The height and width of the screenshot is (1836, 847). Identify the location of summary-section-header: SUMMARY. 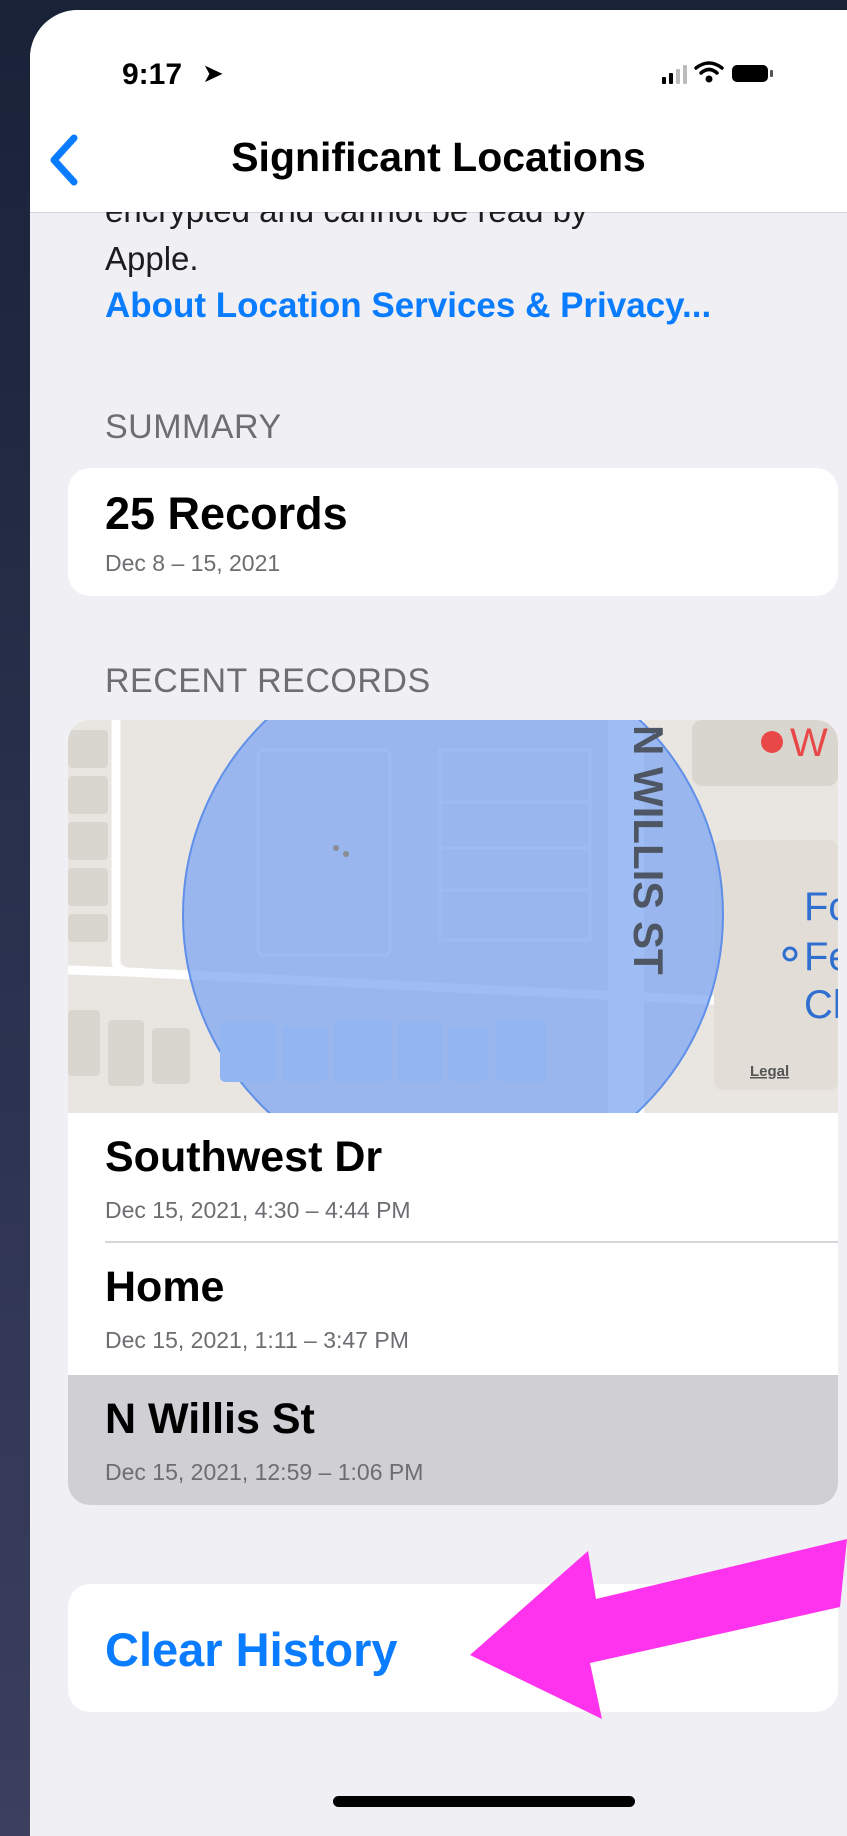
(193, 427).